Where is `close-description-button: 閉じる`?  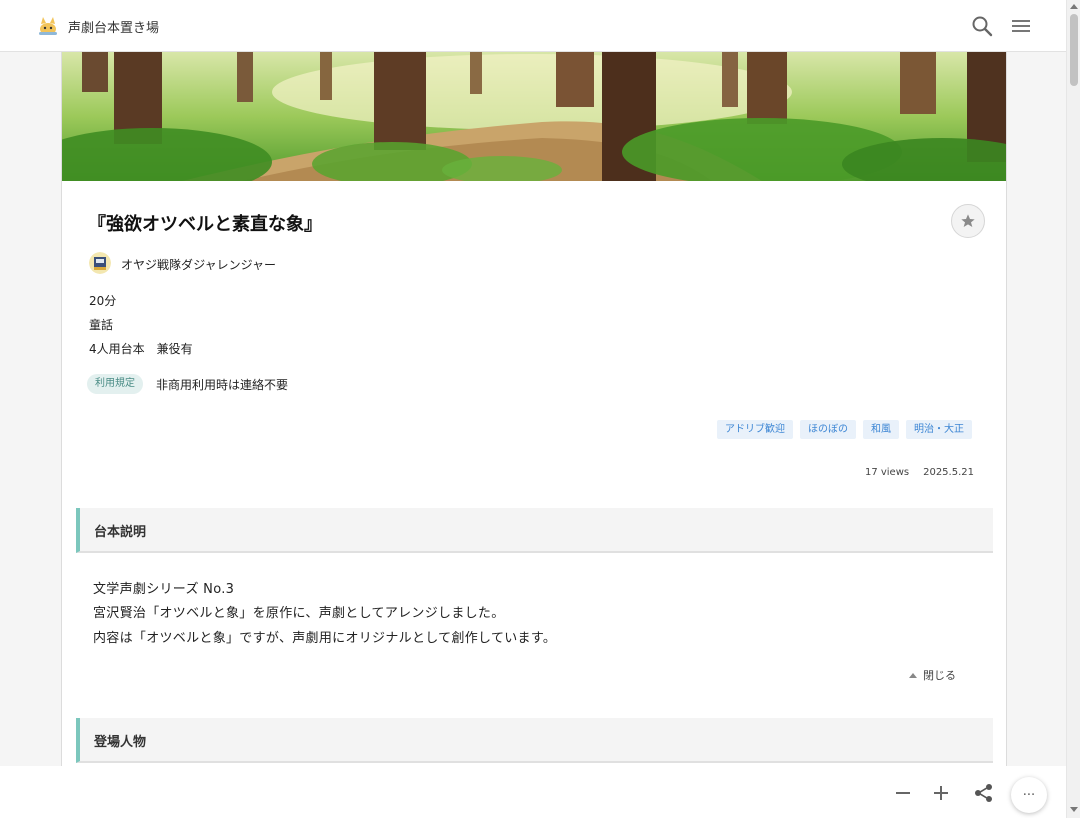 close-description-button: 閉じる is located at coordinates (932, 675).